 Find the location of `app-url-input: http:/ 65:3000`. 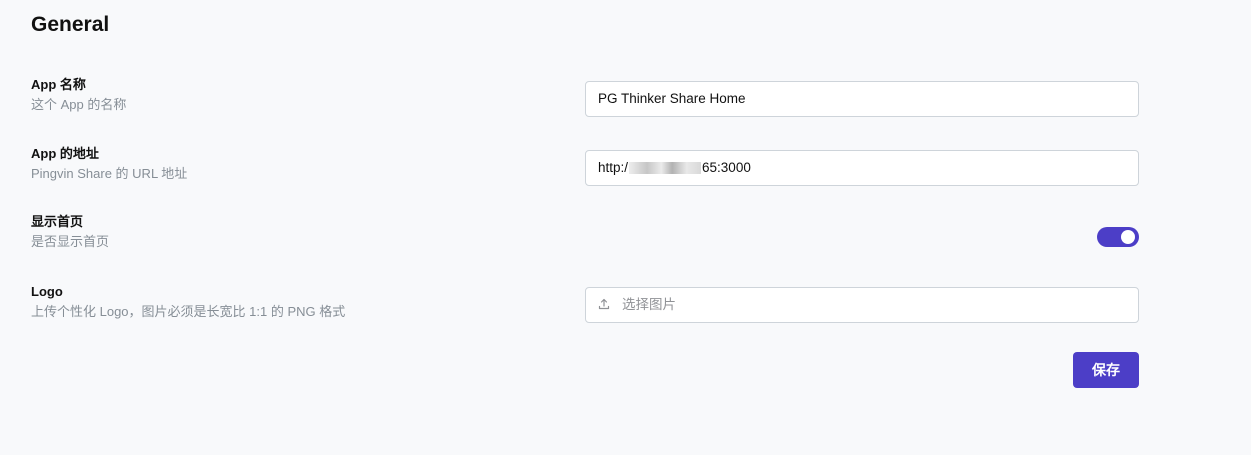

app-url-input: http:/ 65:3000 is located at coordinates (862, 168).